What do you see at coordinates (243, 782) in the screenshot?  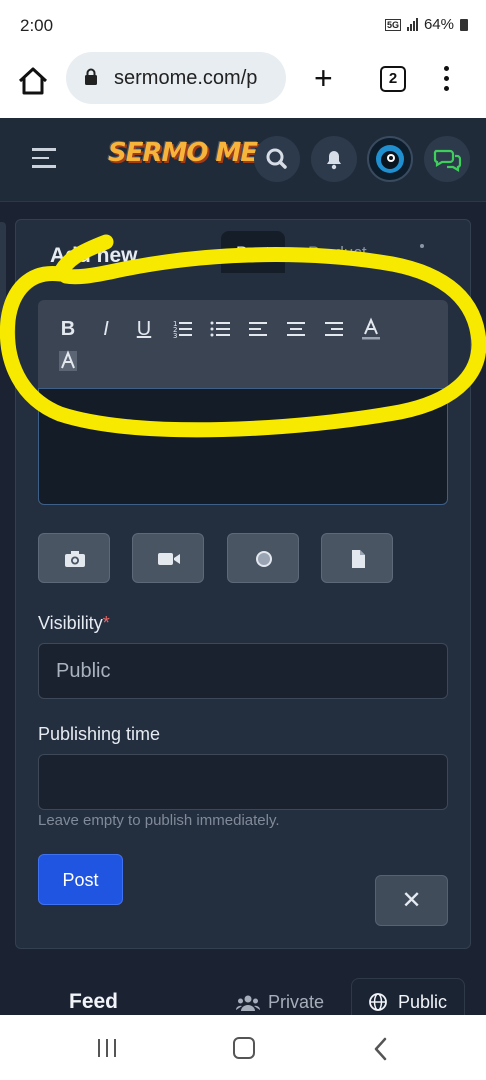 I see `publishing-time-input` at bounding box center [243, 782].